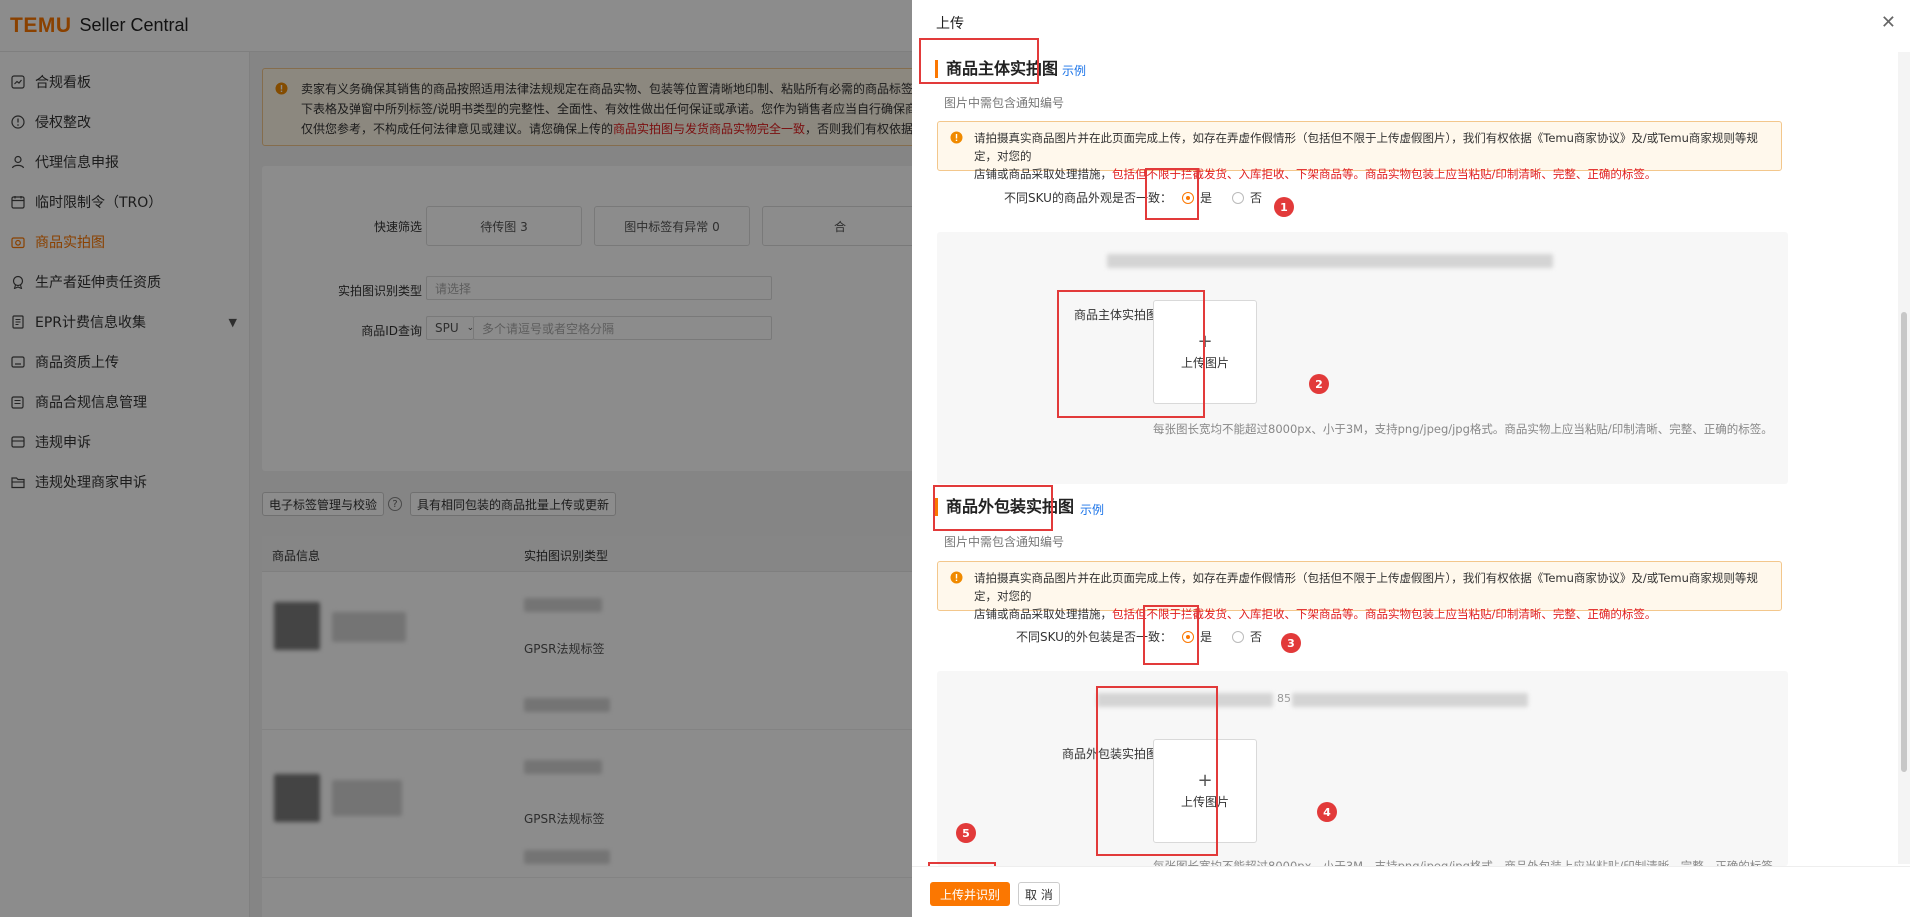 The width and height of the screenshot is (1910, 917). What do you see at coordinates (1319, 384) in the screenshot?
I see `annotation-badge: 2` at bounding box center [1319, 384].